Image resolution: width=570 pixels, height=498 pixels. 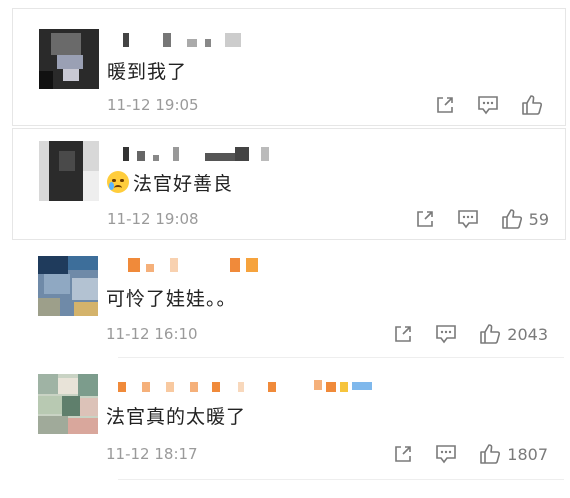 I want to click on crying-face-icon, so click(x=118, y=182).